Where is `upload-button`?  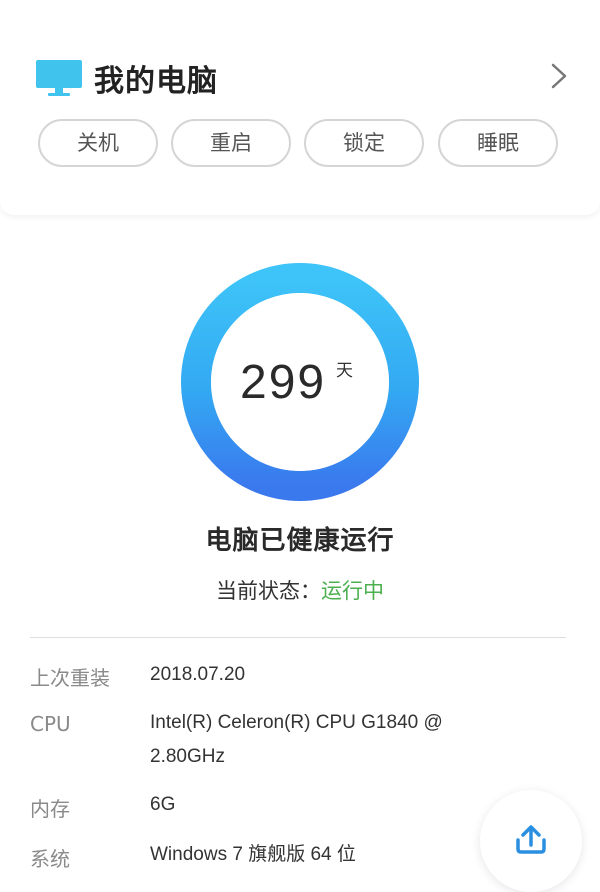
upload-button is located at coordinates (531, 841).